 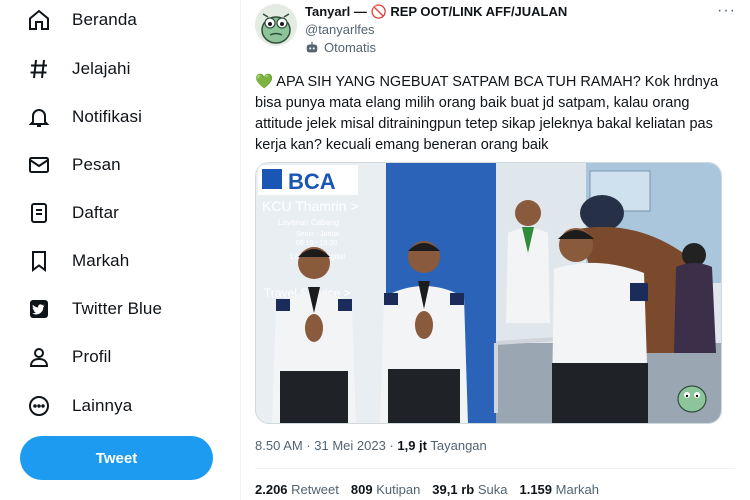 What do you see at coordinates (317, 234) in the screenshot?
I see `photo-hours1-text: Senin - Jumat` at bounding box center [317, 234].